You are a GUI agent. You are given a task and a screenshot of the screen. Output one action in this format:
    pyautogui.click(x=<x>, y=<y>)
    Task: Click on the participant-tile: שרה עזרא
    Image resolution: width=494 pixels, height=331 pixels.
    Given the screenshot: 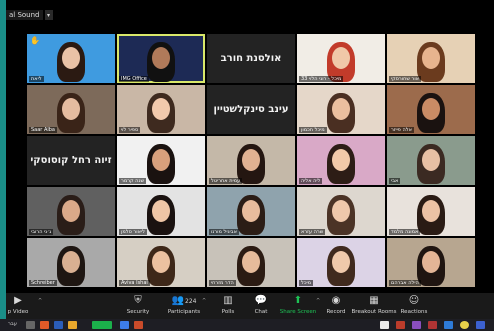 What is the action you would take?
    pyautogui.click(x=341, y=211)
    